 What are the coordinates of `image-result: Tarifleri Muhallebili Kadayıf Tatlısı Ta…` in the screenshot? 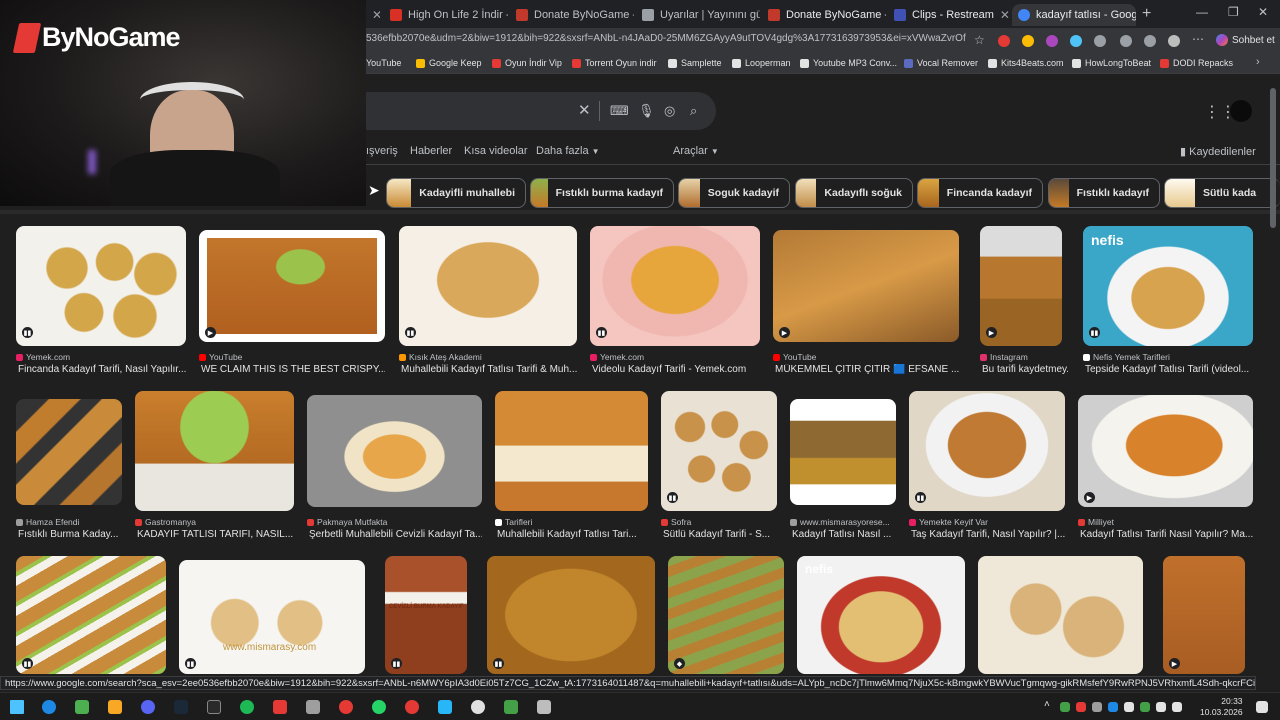 It's located at (571, 467).